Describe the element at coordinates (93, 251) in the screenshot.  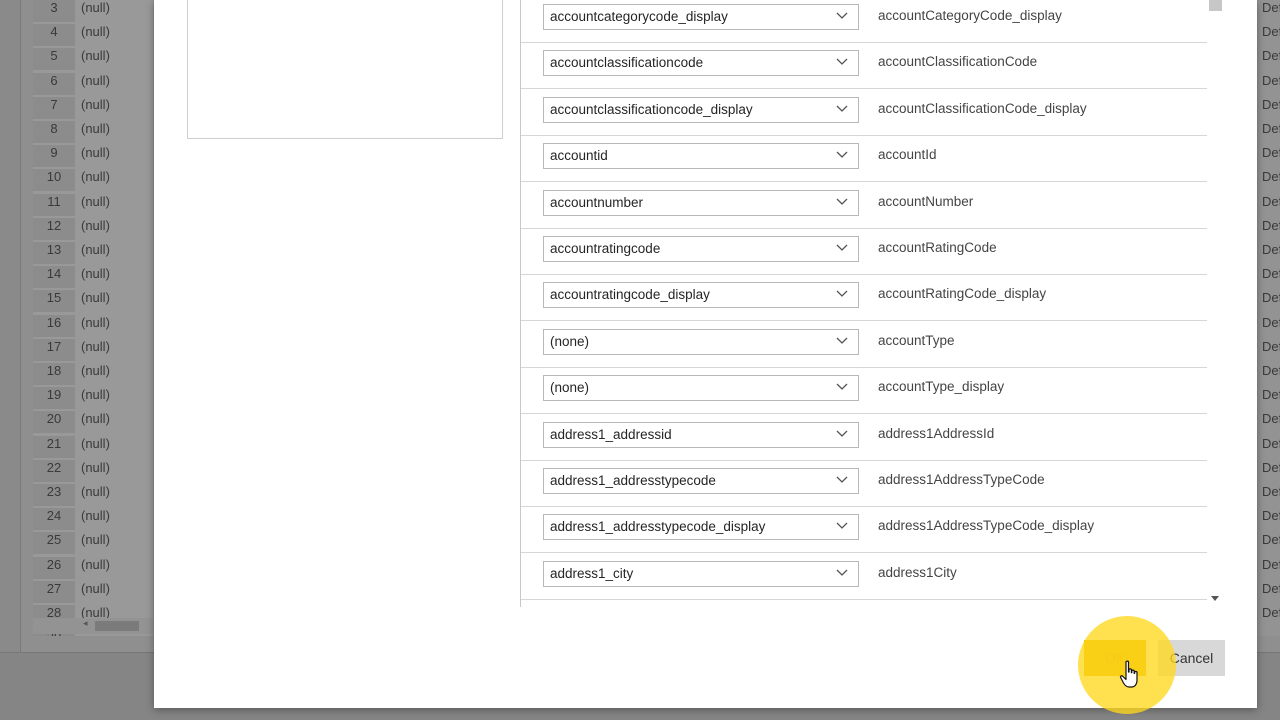
I see `background-grid-row: 13 (null)` at that location.